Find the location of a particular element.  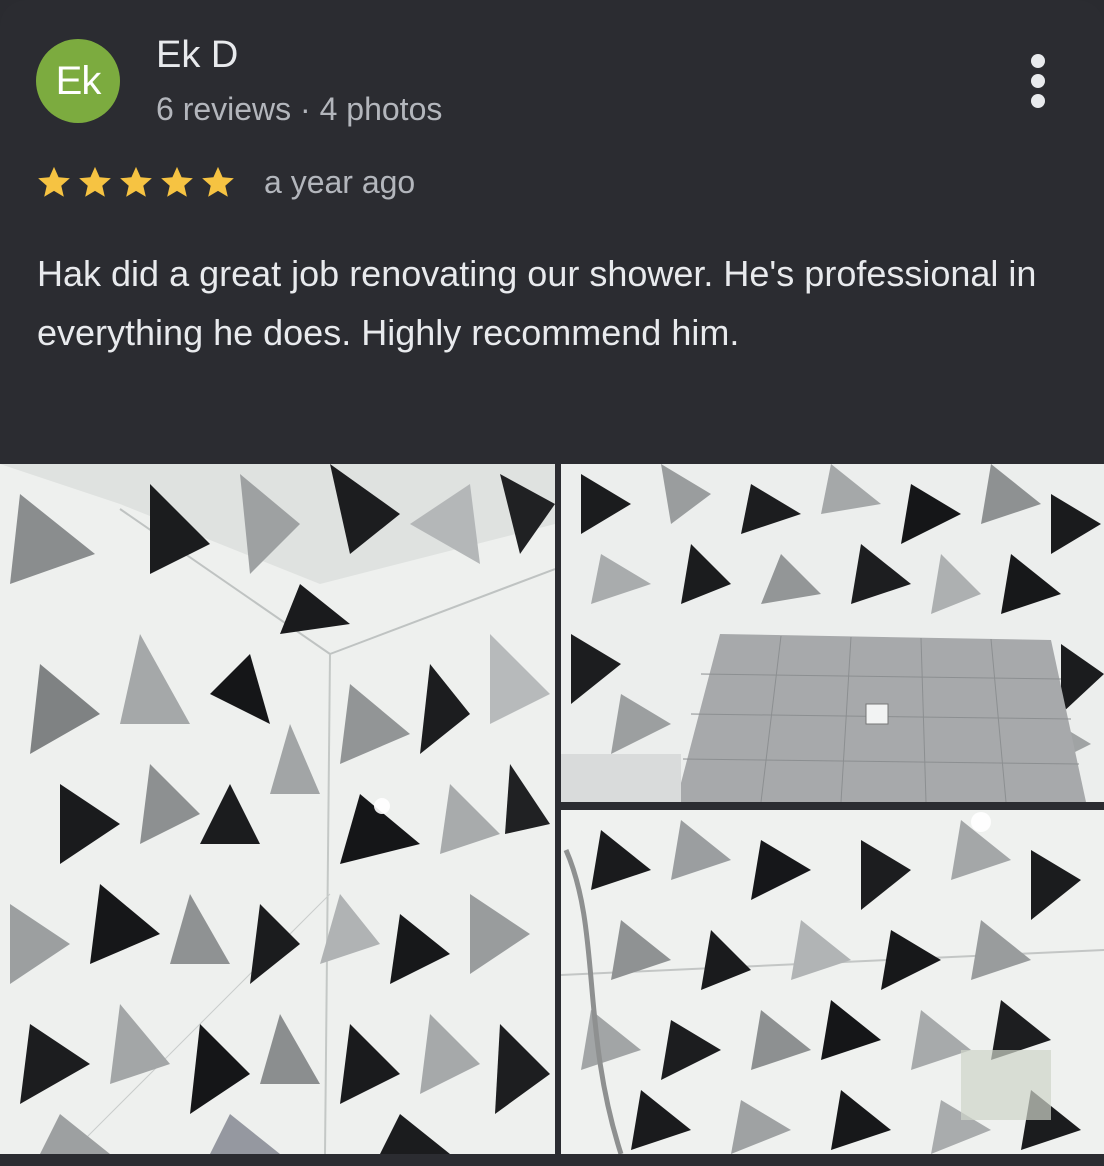

shower-floor-image is located at coordinates (832, 633).